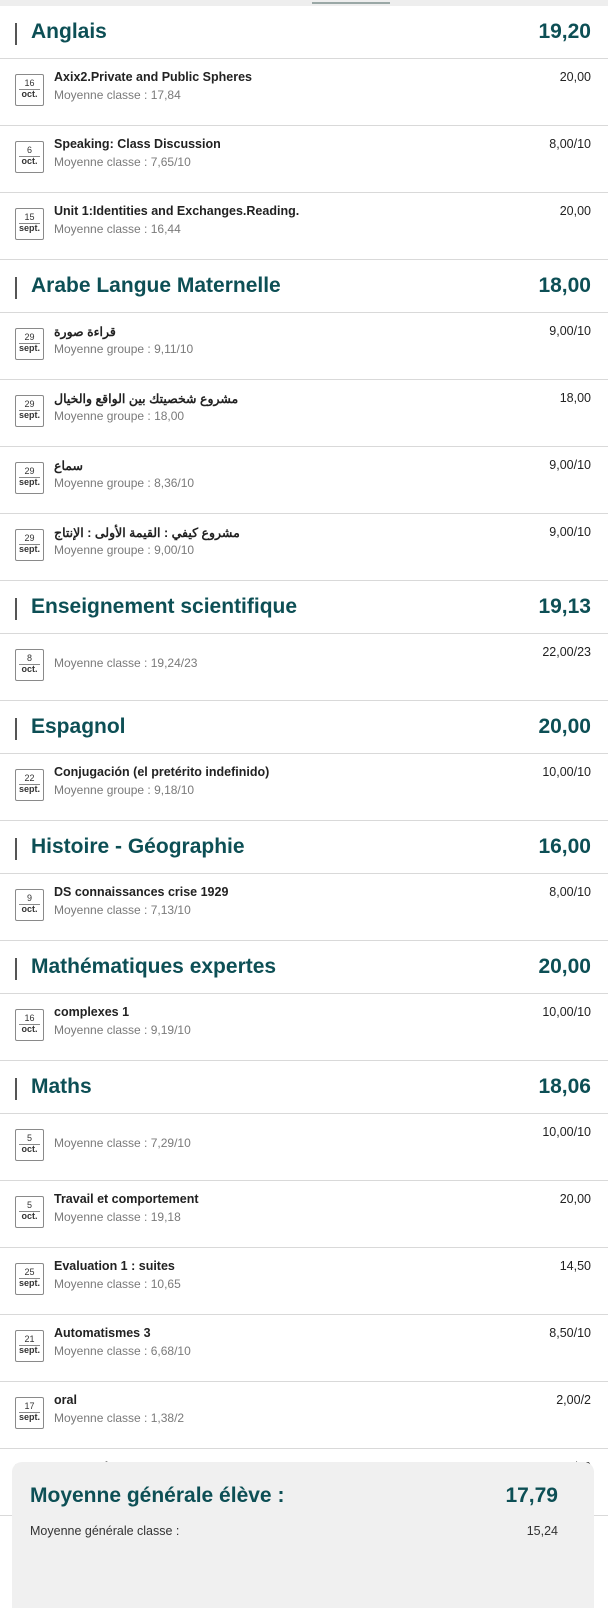  Describe the element at coordinates (564, 606) in the screenshot. I see `subject-average: 19,13` at that location.